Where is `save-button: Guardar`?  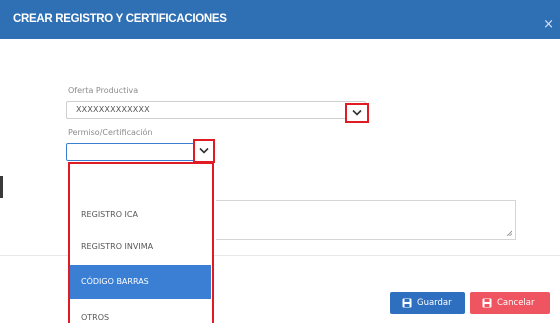
save-button: Guardar is located at coordinates (427, 303).